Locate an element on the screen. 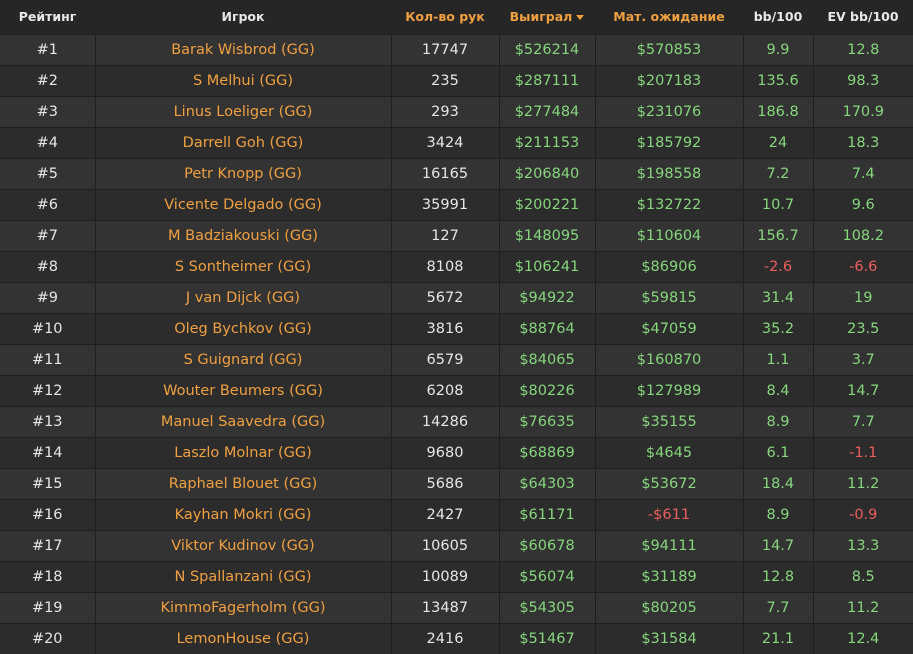  player-link: Vicente Delgado (GG) is located at coordinates (242, 204).